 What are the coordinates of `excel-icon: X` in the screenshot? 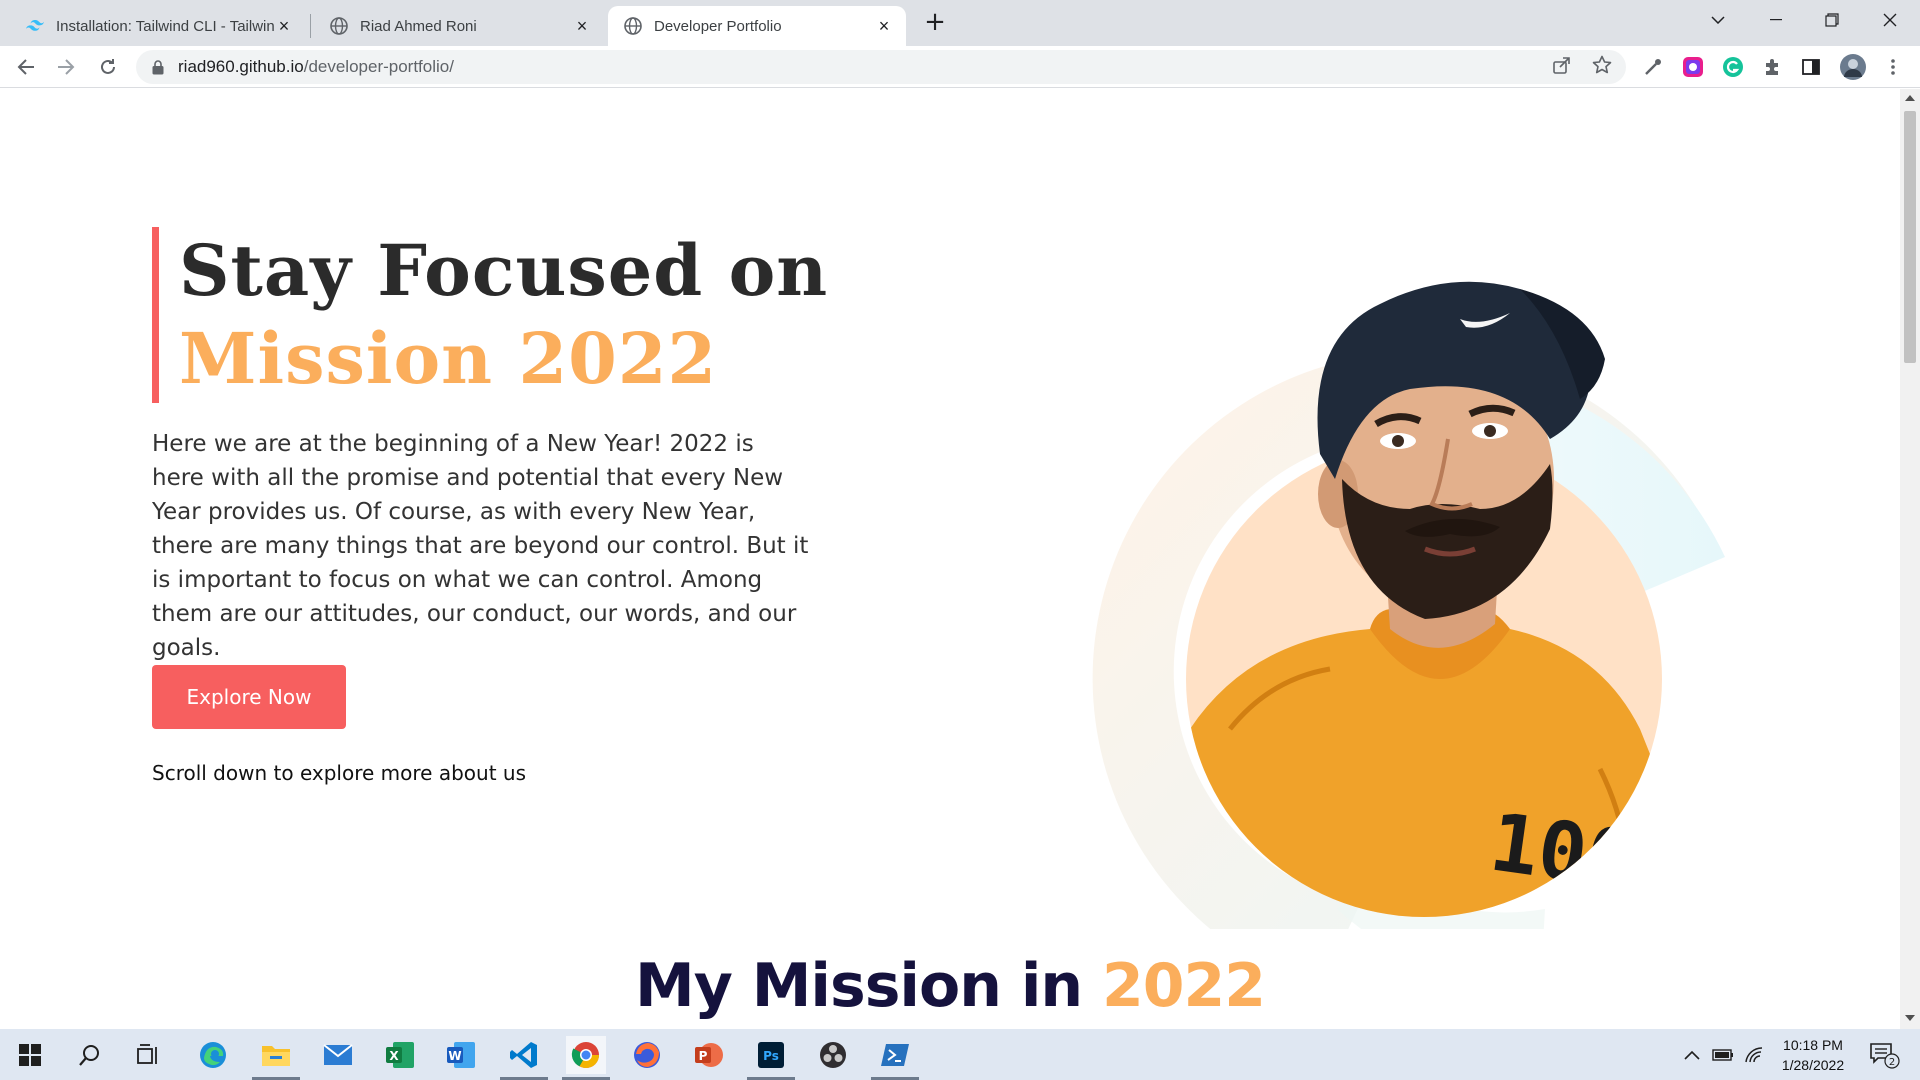 It's located at (400, 1055).